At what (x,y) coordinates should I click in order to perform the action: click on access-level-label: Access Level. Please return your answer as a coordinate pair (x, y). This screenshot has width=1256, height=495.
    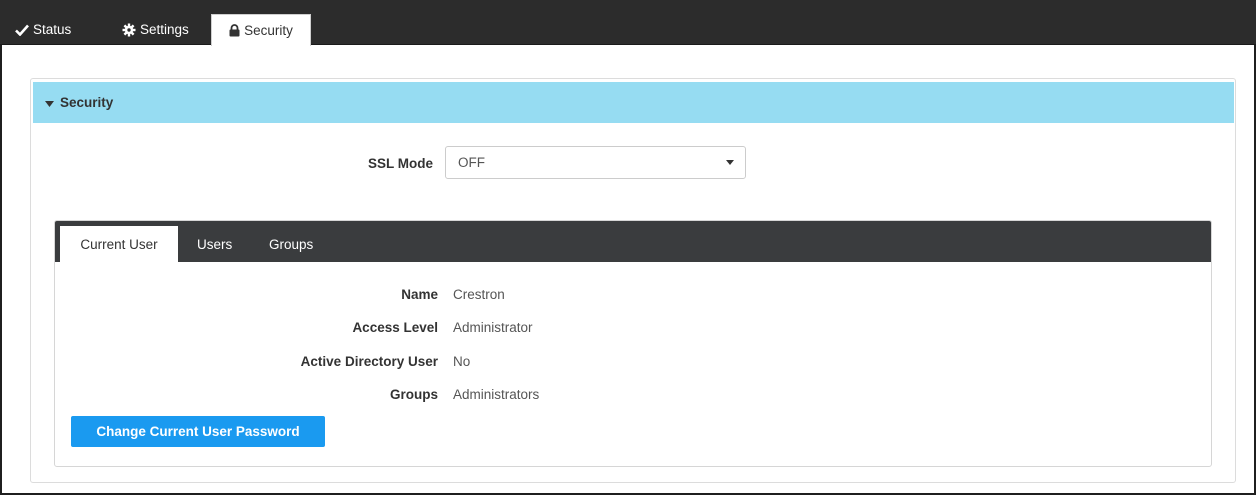
    Looking at the image, I should click on (395, 327).